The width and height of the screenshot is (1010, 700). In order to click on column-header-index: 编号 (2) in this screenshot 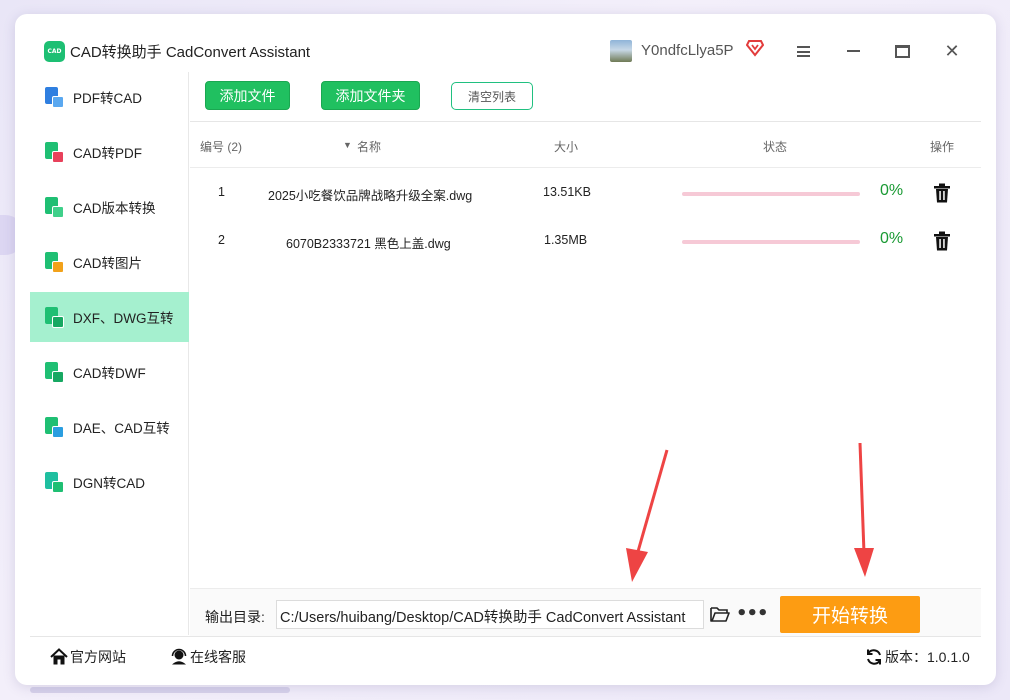, I will do `click(221, 146)`.